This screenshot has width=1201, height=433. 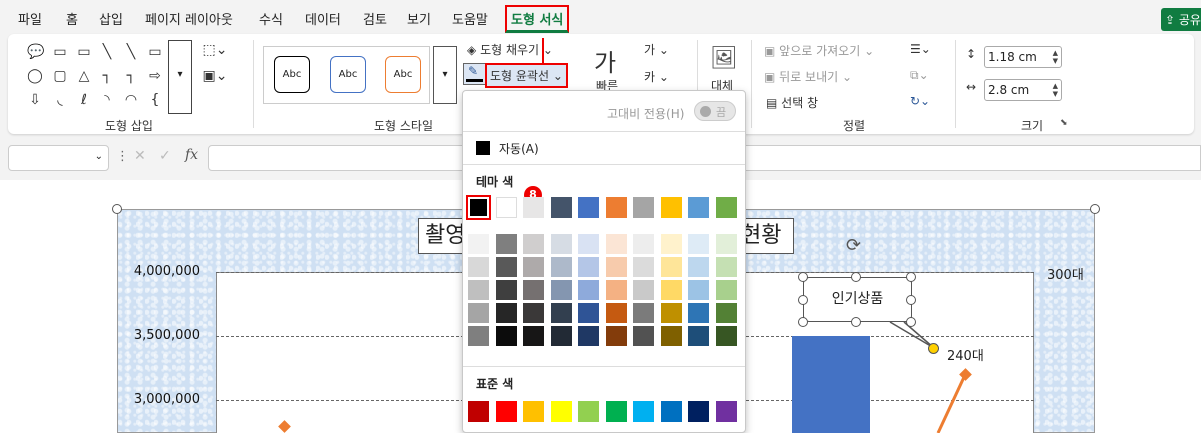 I want to click on brace-shape-icon: {, so click(x=155, y=100).